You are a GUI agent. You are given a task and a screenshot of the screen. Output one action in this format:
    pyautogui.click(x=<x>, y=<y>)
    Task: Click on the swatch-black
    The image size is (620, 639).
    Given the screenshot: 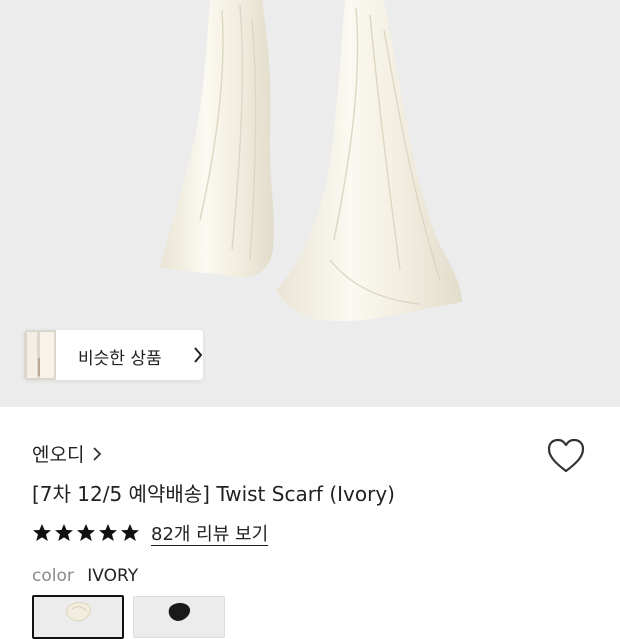 What is the action you would take?
    pyautogui.click(x=179, y=617)
    